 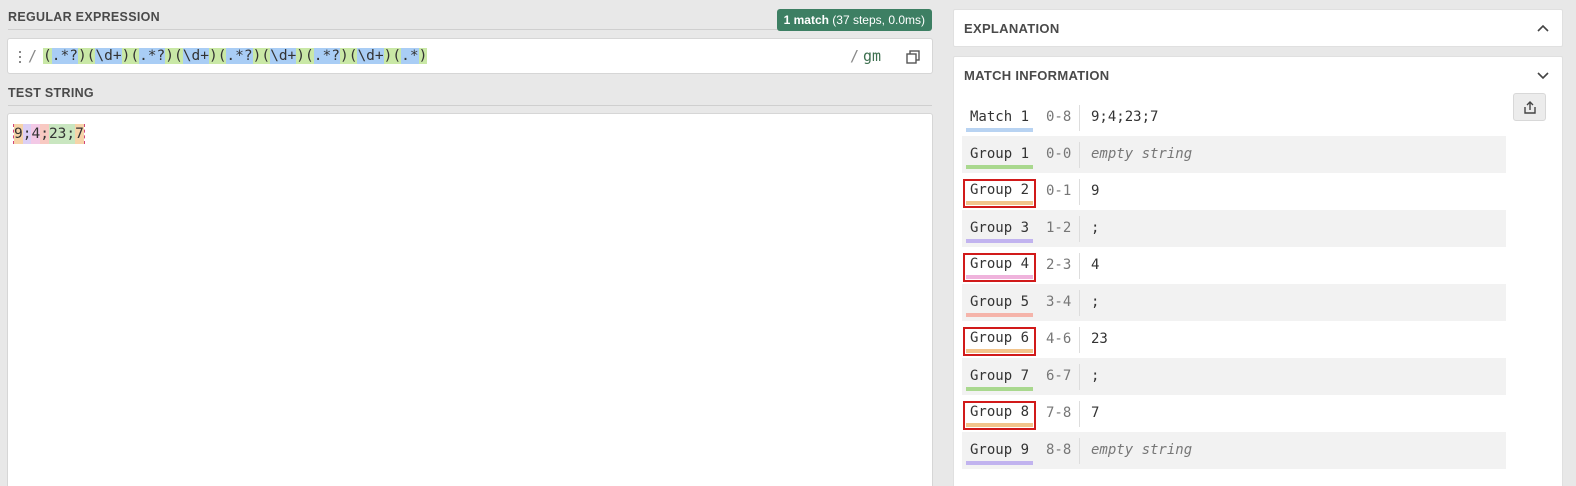 What do you see at coordinates (1095, 191) in the screenshot?
I see `group-value: 9` at bounding box center [1095, 191].